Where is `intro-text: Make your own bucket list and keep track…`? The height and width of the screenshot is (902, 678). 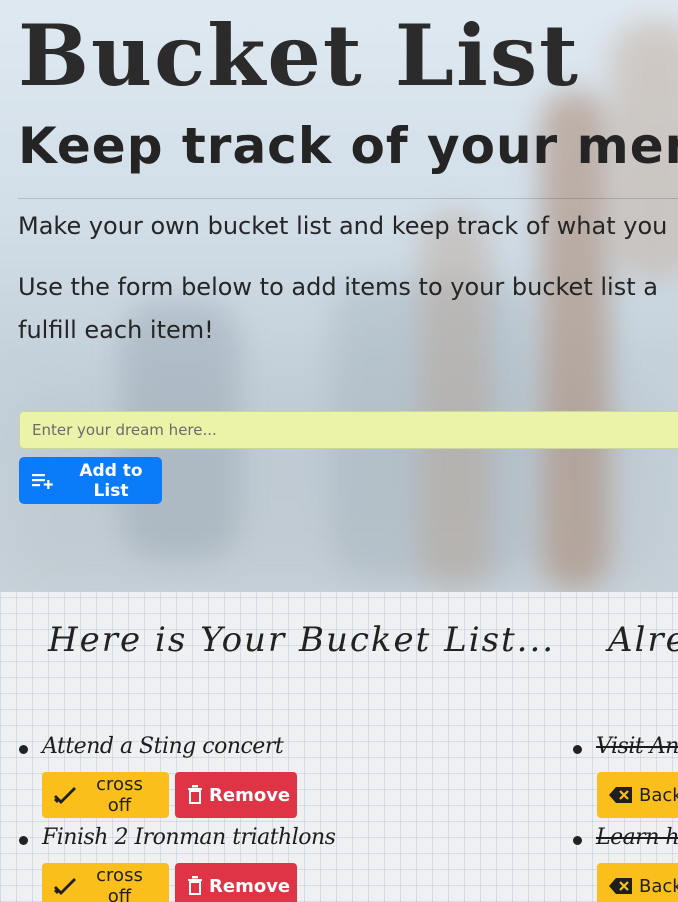
intro-text: Make your own bucket list and keep track… is located at coordinates (343, 226).